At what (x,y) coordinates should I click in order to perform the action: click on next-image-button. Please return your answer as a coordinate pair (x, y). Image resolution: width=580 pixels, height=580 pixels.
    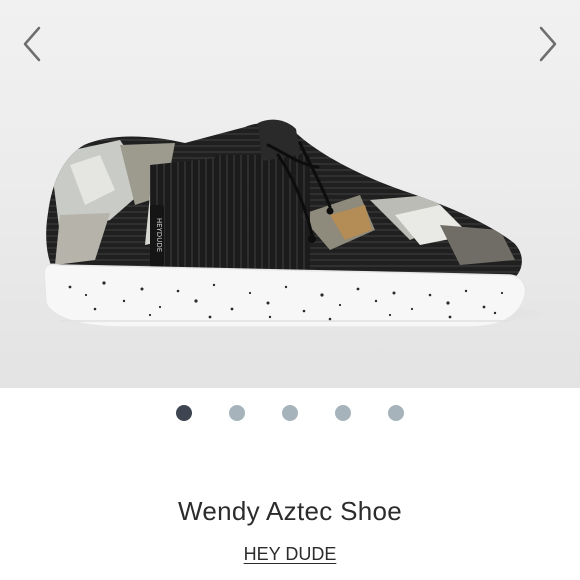
    Looking at the image, I should click on (548, 44).